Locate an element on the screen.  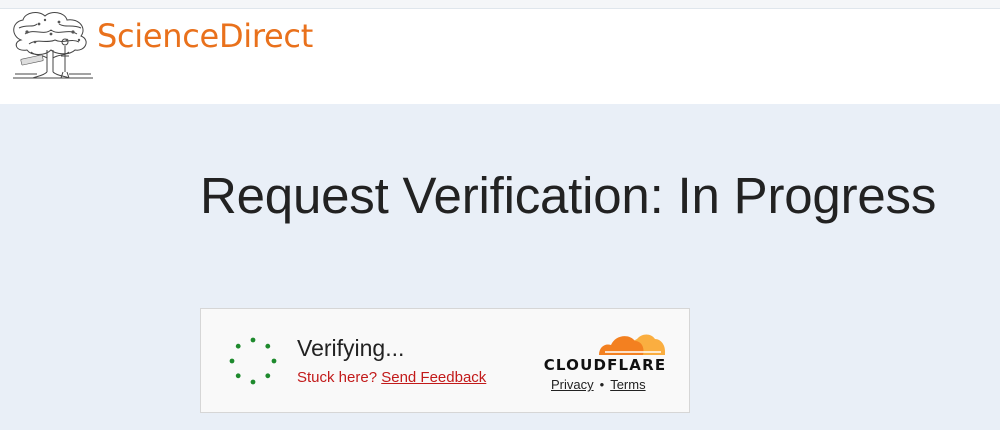
brand-name: ScienceDirect is located at coordinates (205, 36).